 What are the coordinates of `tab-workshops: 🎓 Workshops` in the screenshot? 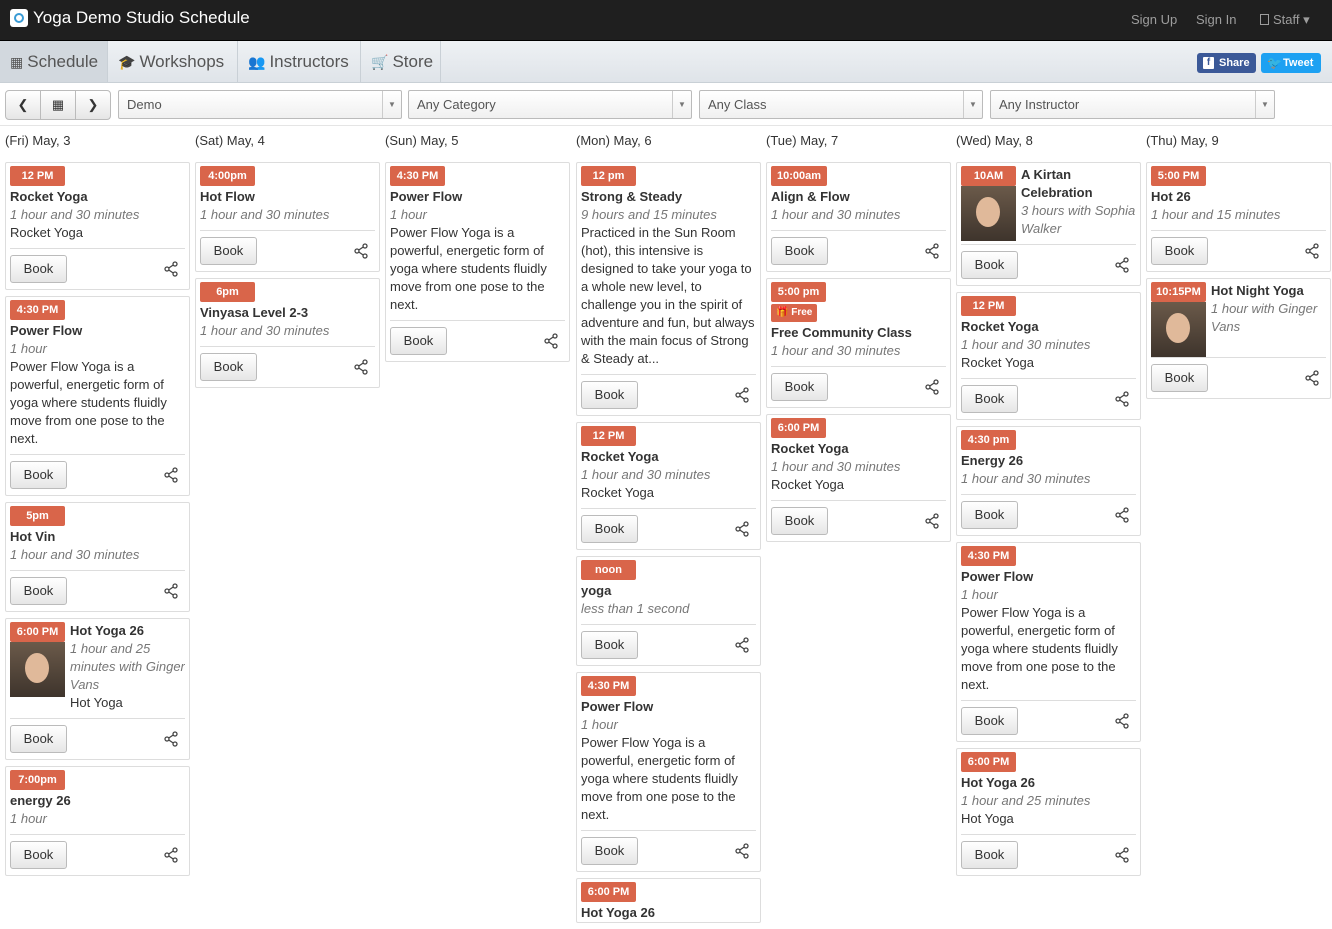 It's located at (173, 61).